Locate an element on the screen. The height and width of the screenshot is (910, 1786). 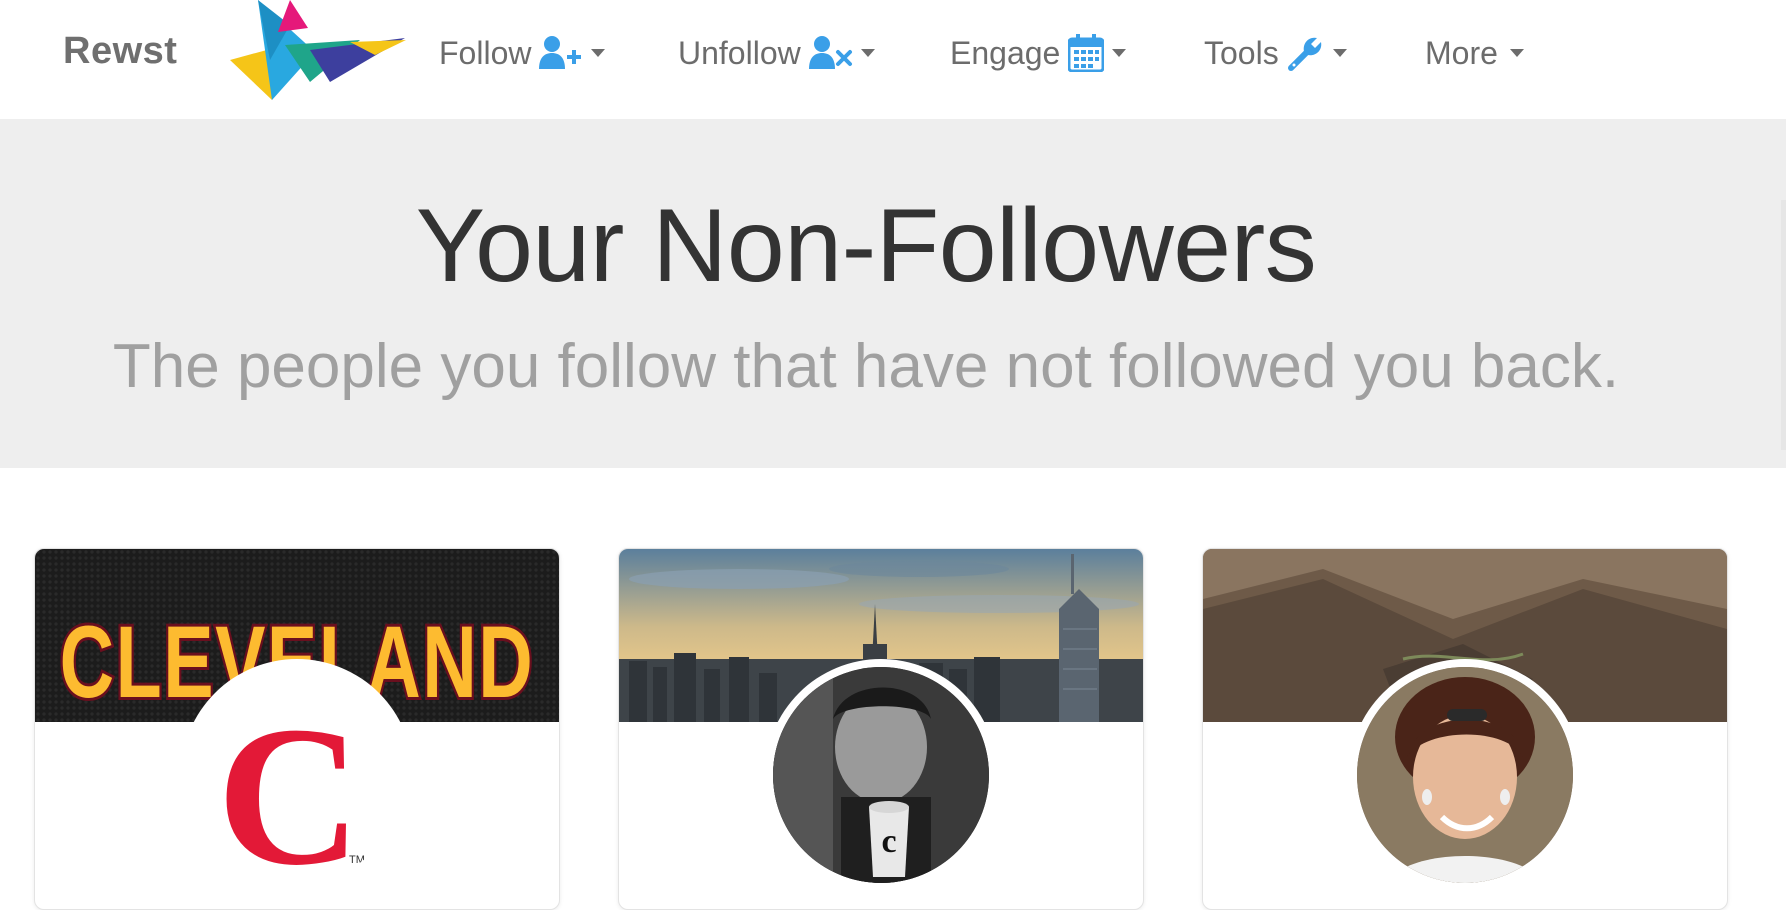
avatar-letter: C is located at coordinates (289, 784).